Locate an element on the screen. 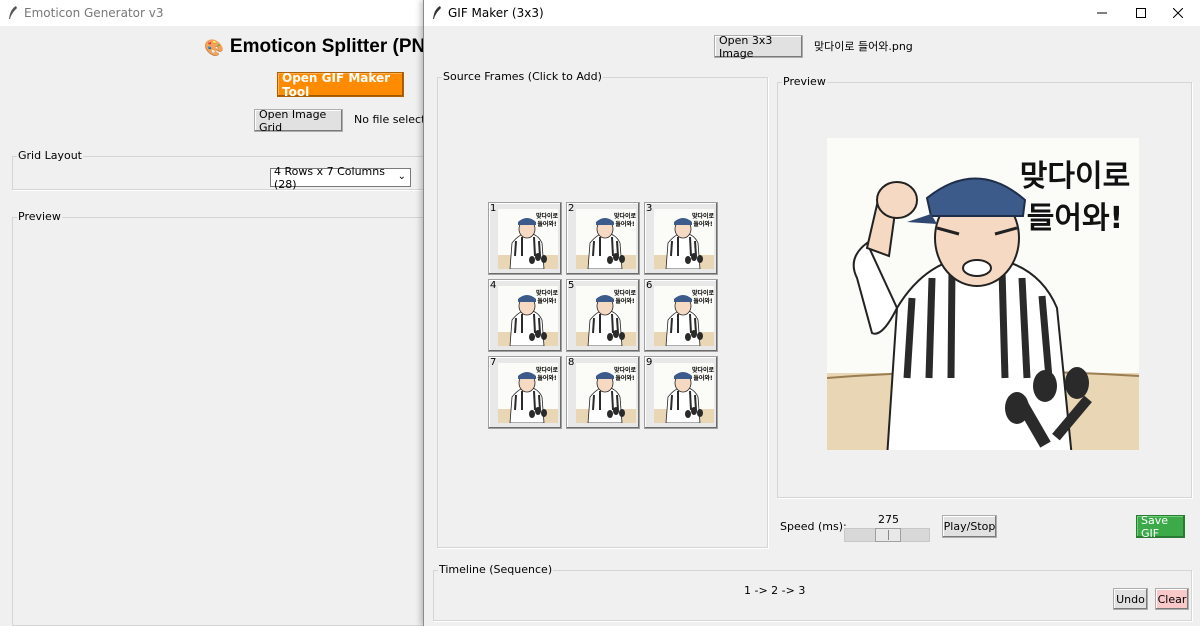 The height and width of the screenshot is (626, 1200). clear-button: Clear is located at coordinates (1172, 599).